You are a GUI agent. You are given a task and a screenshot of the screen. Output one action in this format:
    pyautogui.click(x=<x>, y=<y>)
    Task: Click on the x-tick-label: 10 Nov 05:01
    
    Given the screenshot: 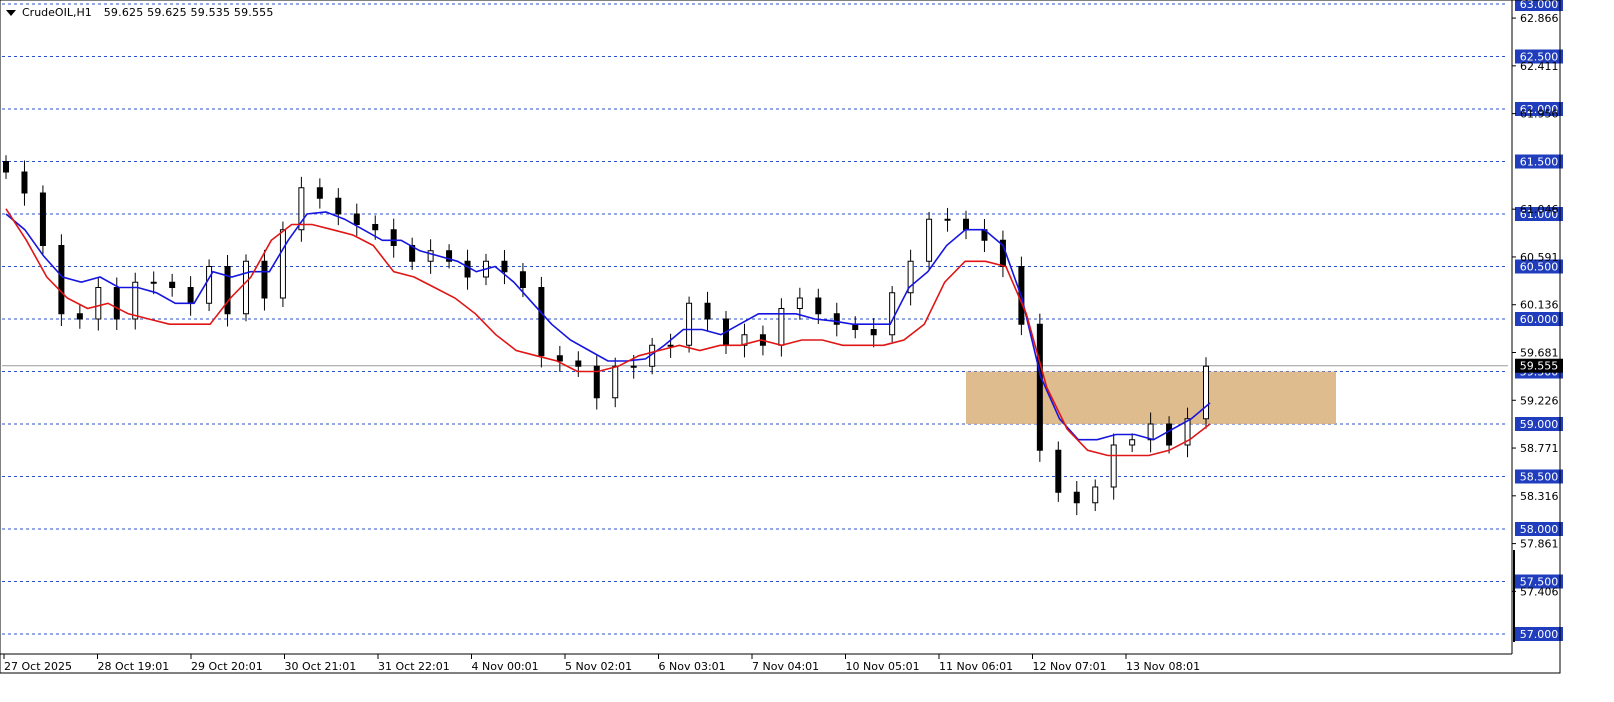 What is the action you would take?
    pyautogui.click(x=883, y=666)
    